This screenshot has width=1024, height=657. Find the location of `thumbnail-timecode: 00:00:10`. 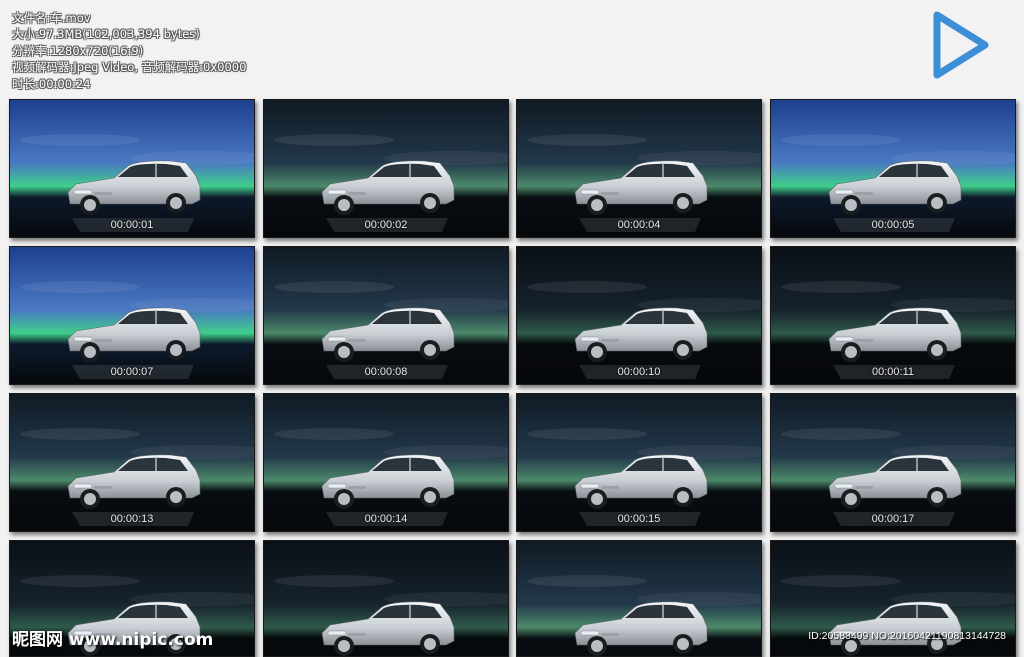

thumbnail-timecode: 00:00:10 is located at coordinates (639, 372).